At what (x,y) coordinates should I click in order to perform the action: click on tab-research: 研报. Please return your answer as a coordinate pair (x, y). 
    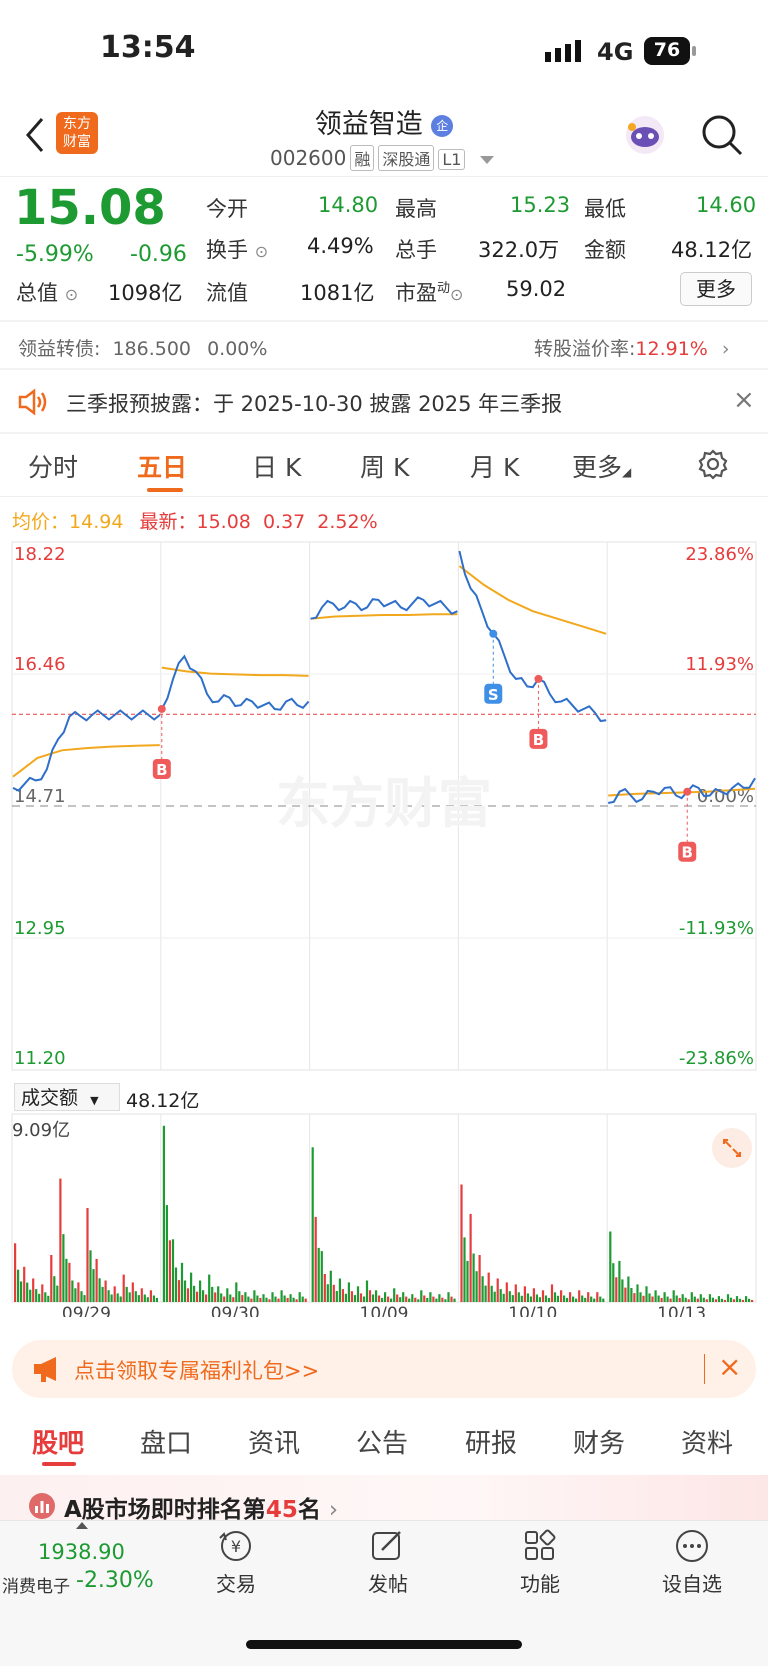
    Looking at the image, I should click on (491, 1441).